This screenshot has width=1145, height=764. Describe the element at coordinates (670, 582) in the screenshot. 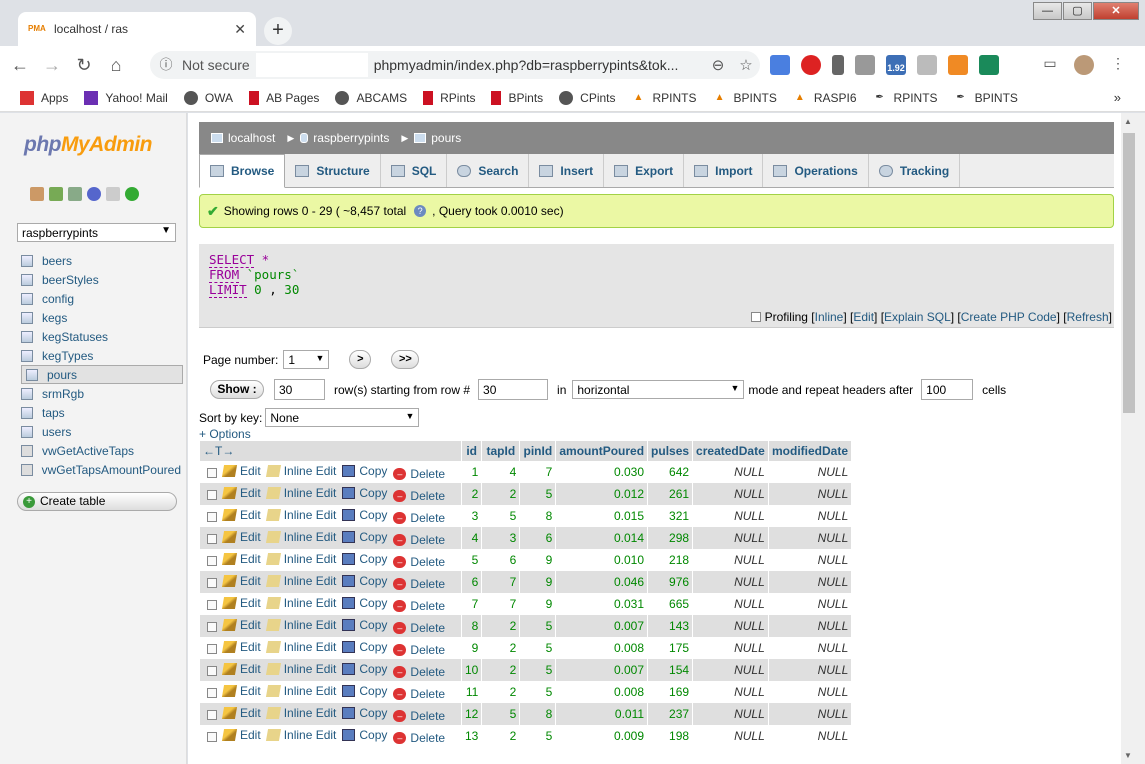

I see `cell-pulses: 976` at that location.